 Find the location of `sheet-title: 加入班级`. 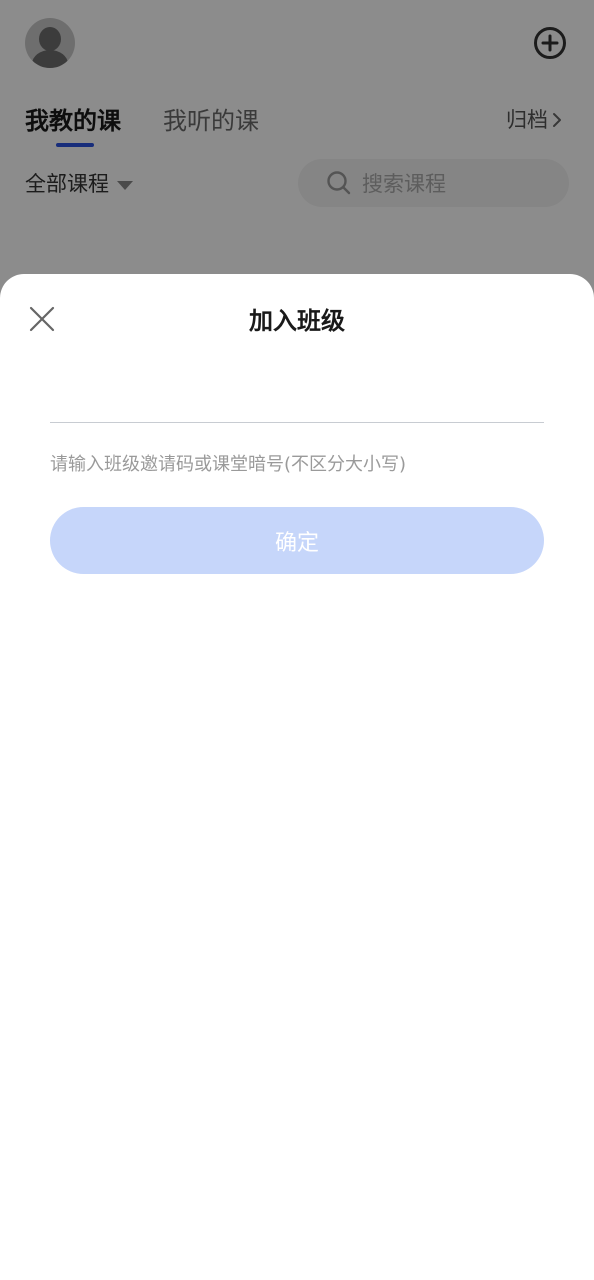

sheet-title: 加入班级 is located at coordinates (297, 321).